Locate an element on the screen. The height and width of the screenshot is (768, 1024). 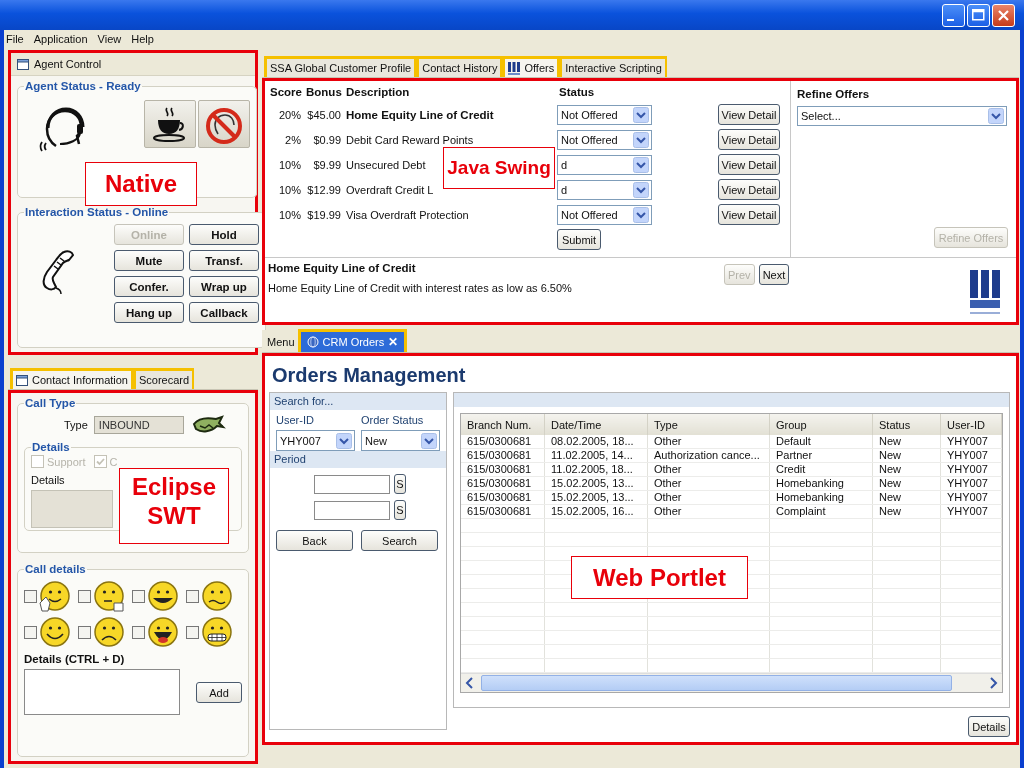
minimize-button is located at coordinates (953, 15).